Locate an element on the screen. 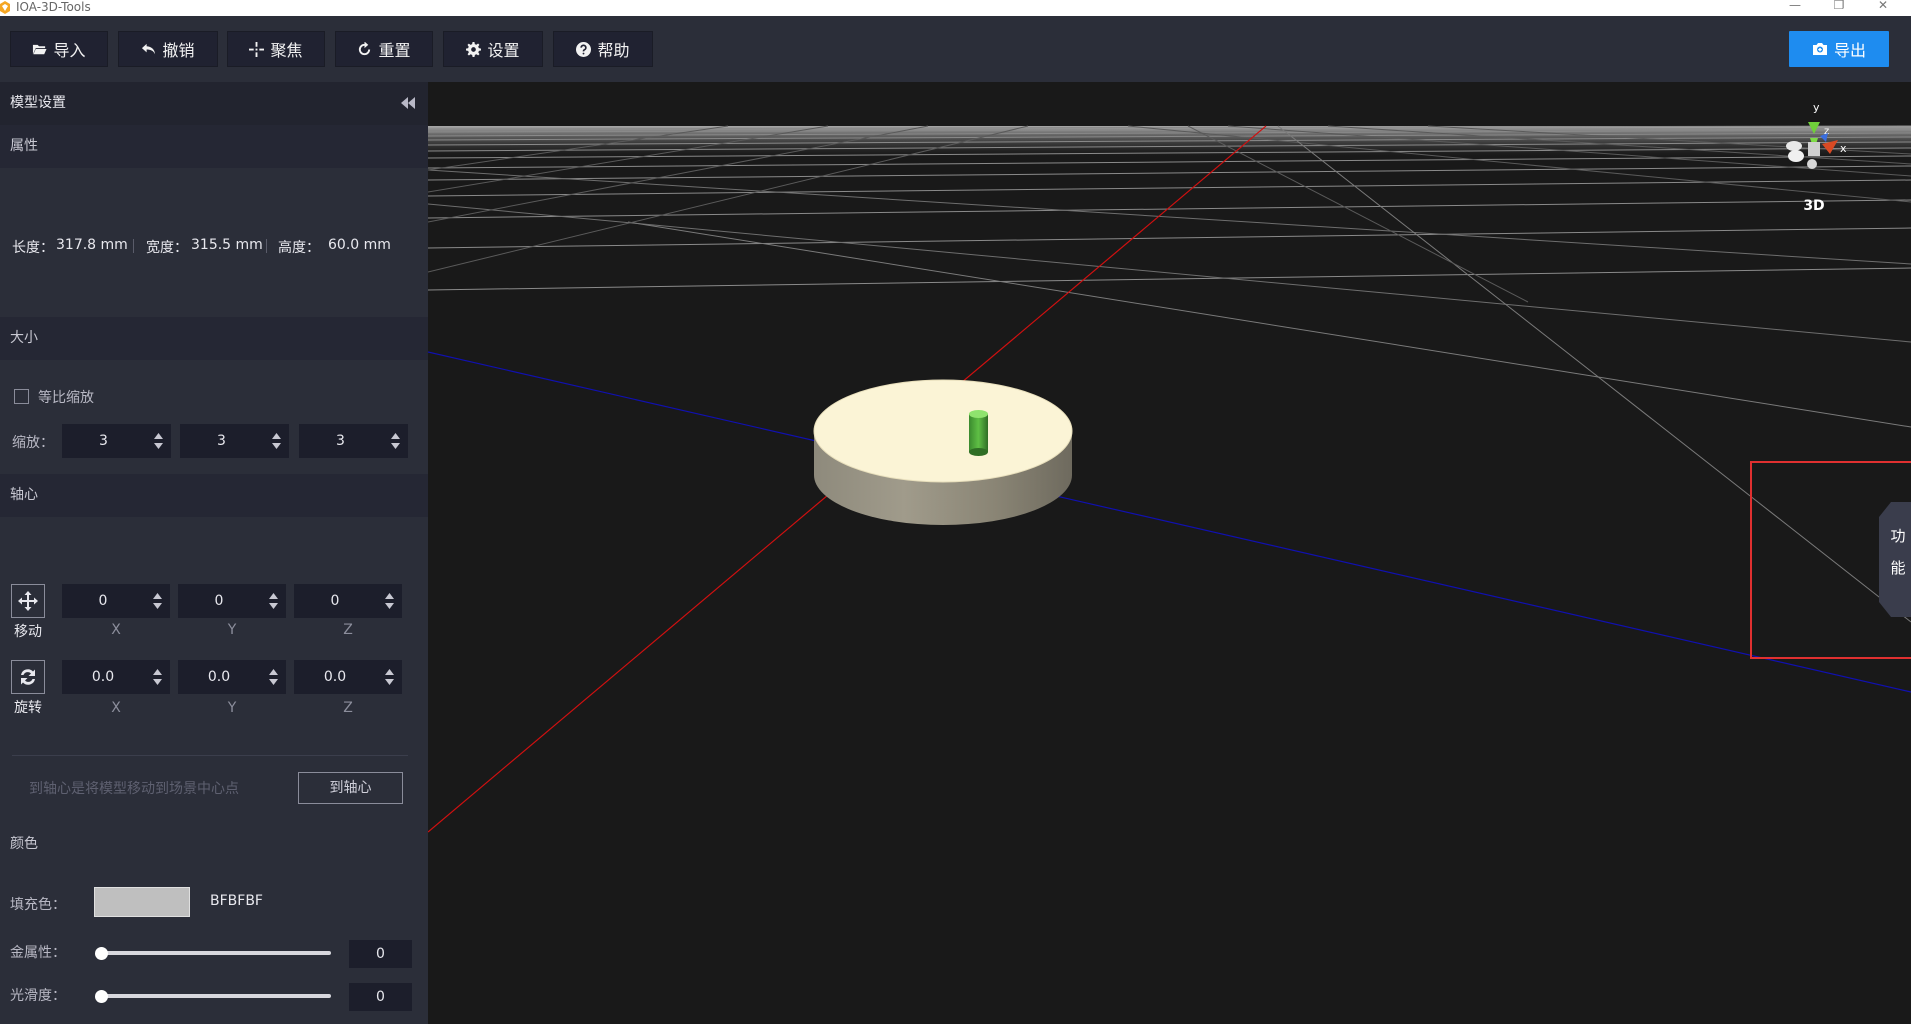 This screenshot has width=1911, height=1024. close-button: ✕ is located at coordinates (1883, 6).